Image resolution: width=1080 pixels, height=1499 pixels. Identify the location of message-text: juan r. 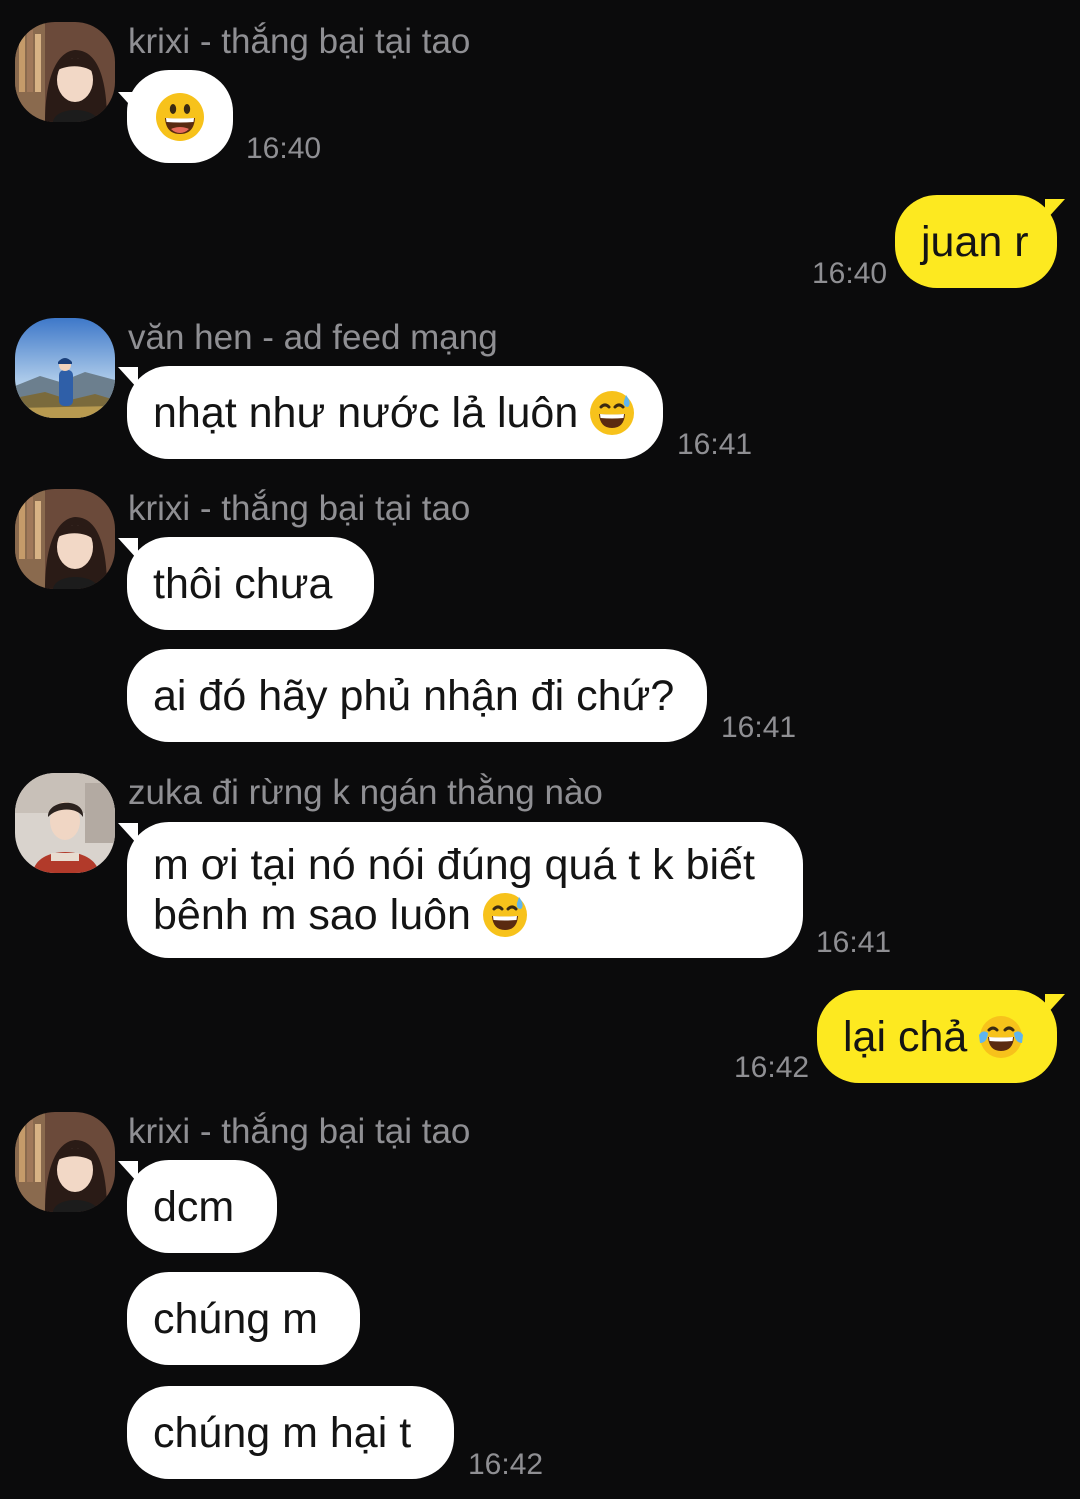
(975, 241).